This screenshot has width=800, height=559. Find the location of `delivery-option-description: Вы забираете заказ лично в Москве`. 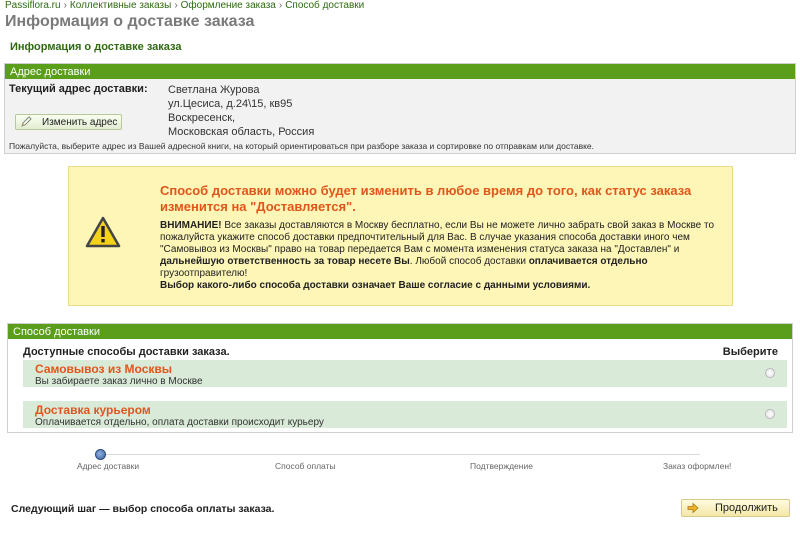

delivery-option-description: Вы забираете заказ лично в Москве is located at coordinates (119, 381).